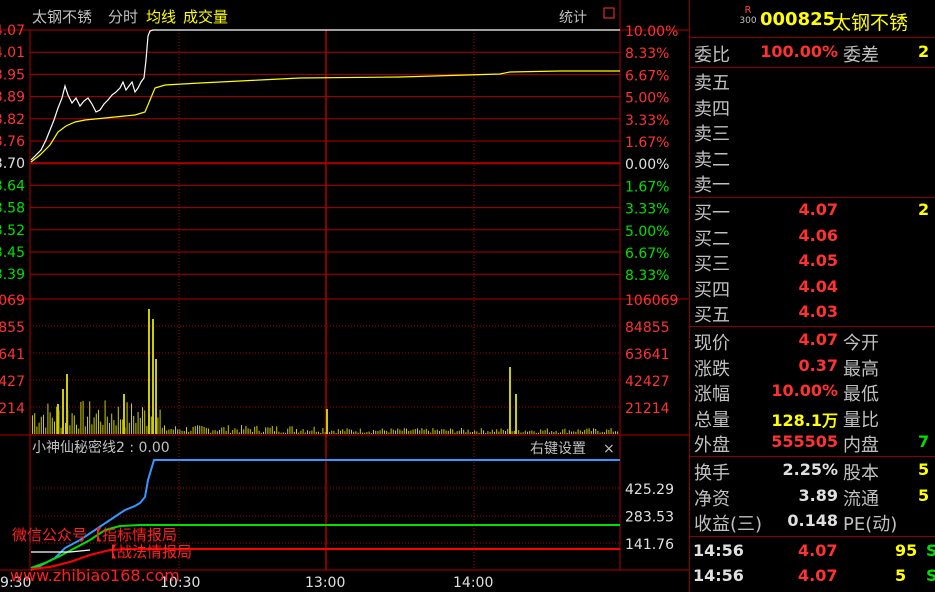  Describe the element at coordinates (812, 536) in the screenshot. I see `divider` at that location.